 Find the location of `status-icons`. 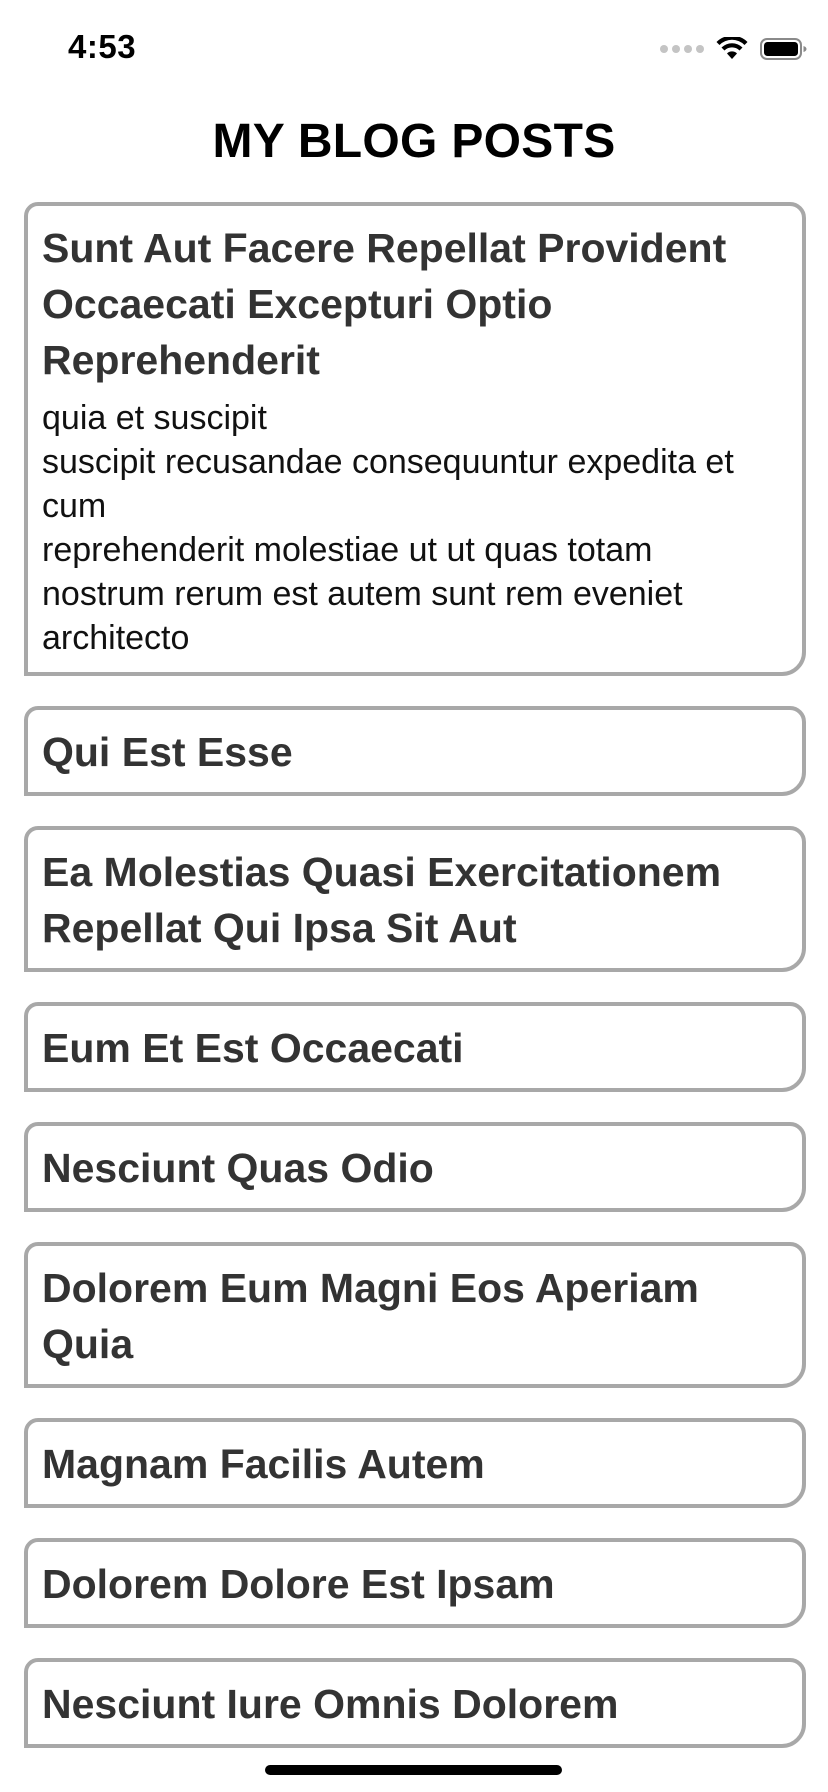

status-icons is located at coordinates (734, 49).